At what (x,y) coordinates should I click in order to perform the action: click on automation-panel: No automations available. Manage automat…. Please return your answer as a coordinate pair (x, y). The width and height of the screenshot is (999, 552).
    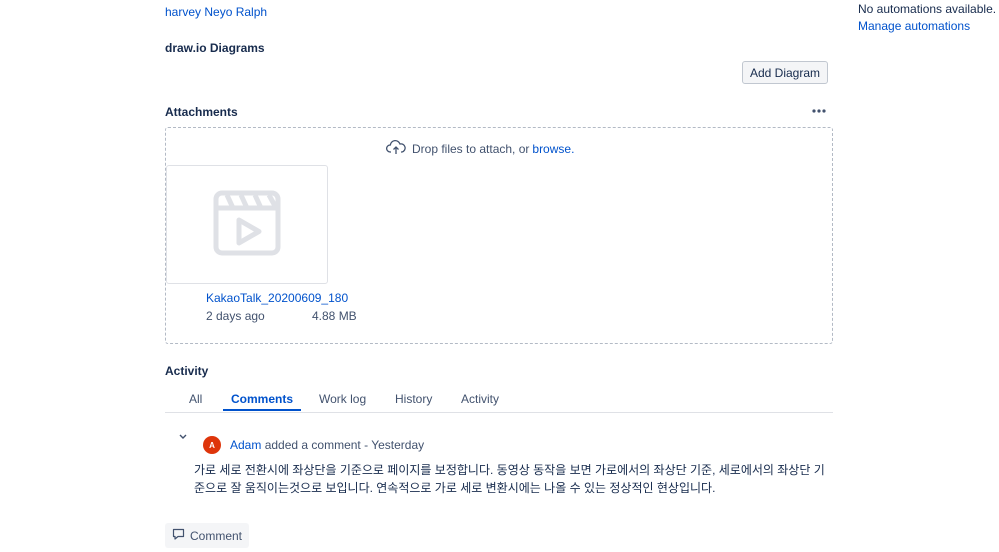
    Looking at the image, I should click on (927, 18).